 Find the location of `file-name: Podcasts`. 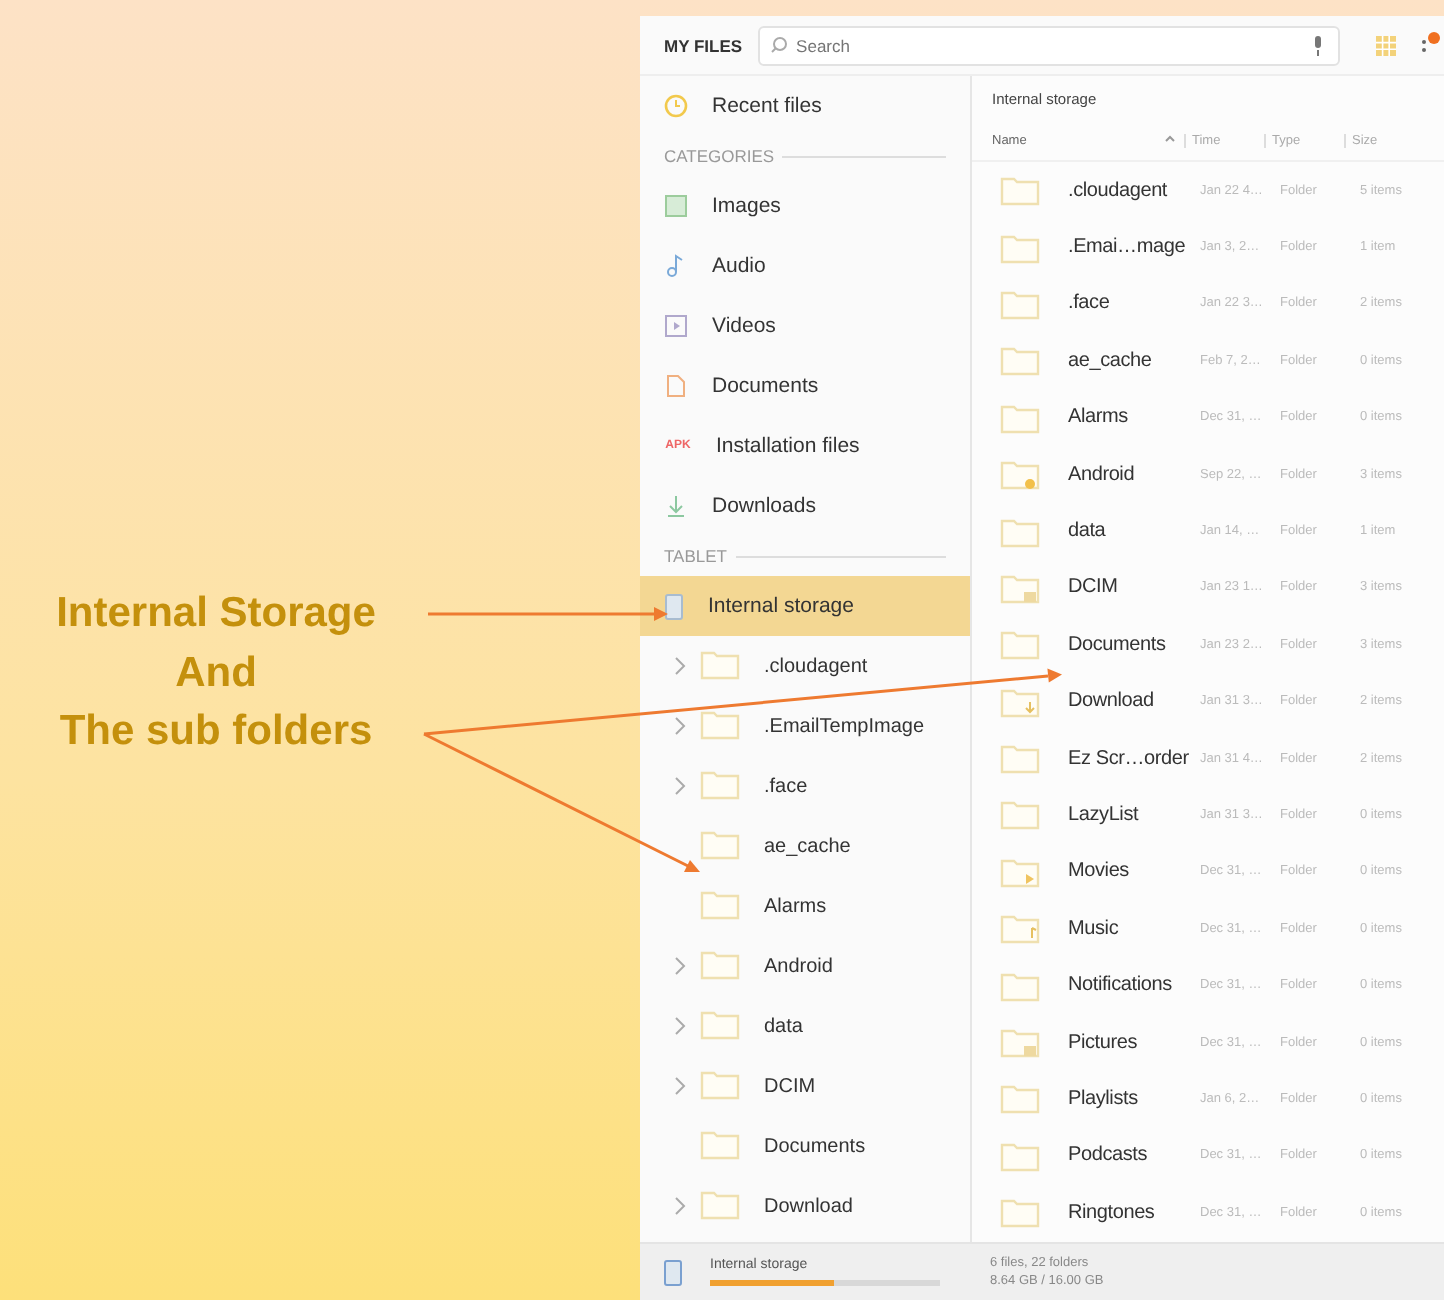

file-name: Podcasts is located at coordinates (1134, 1155).